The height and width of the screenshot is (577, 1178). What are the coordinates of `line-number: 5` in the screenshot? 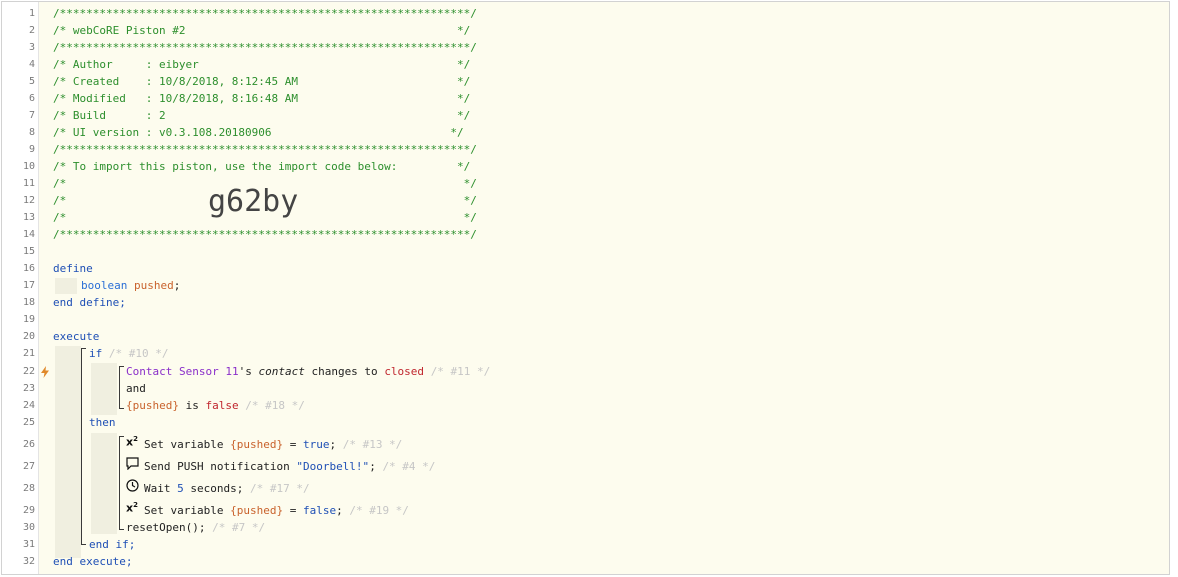 It's located at (31, 81).